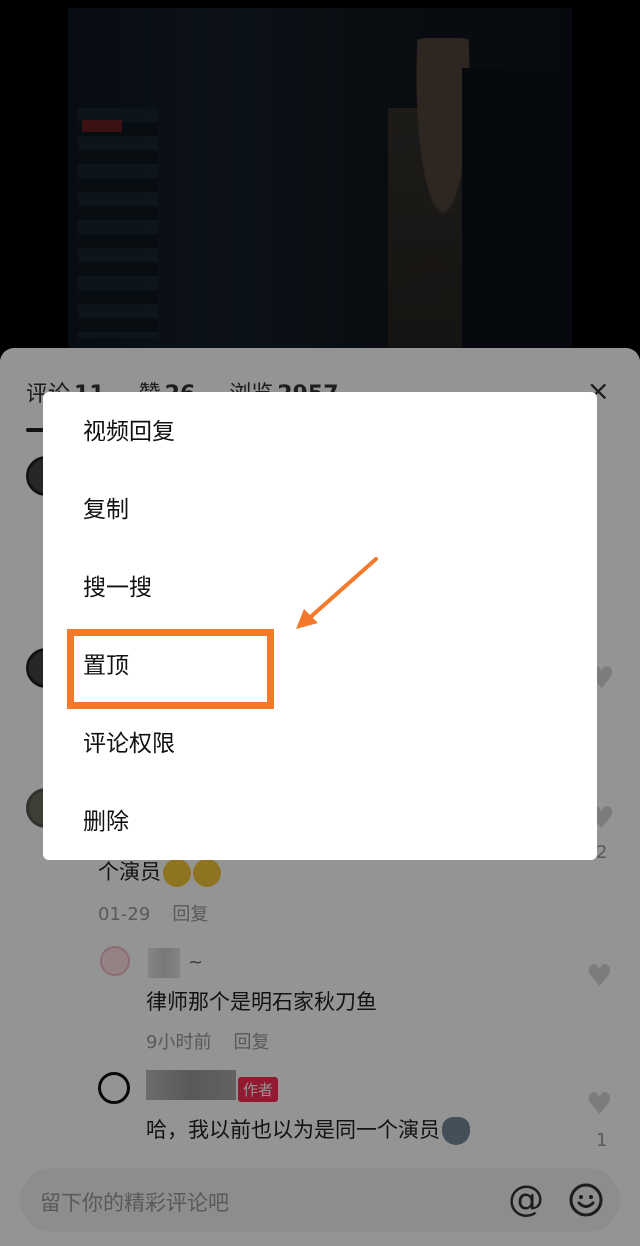 This screenshot has width=640, height=1246. Describe the element at coordinates (117, 588) in the screenshot. I see `menu-item-search: 搜一搜` at that location.